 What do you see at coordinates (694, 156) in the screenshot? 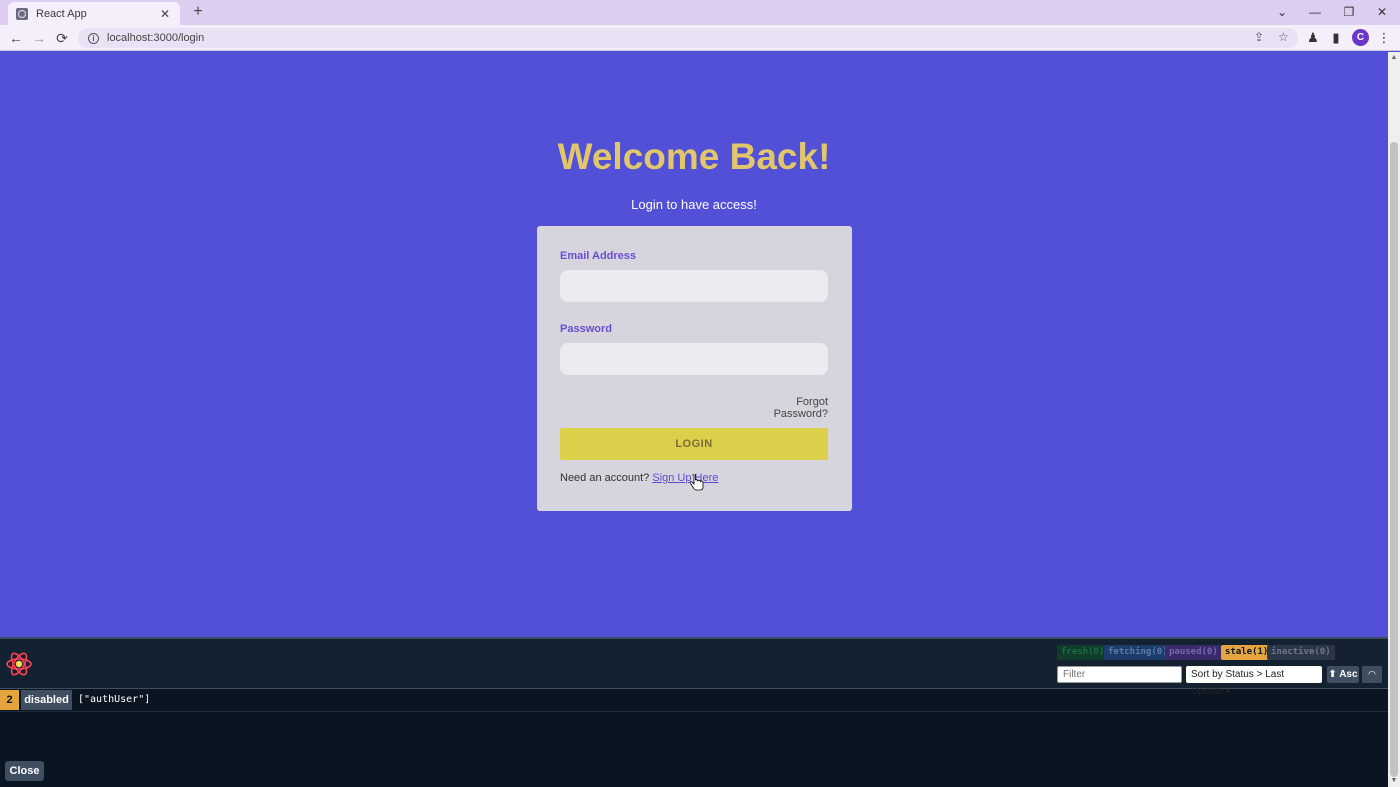
I see `page-title: Welcome Back!` at bounding box center [694, 156].